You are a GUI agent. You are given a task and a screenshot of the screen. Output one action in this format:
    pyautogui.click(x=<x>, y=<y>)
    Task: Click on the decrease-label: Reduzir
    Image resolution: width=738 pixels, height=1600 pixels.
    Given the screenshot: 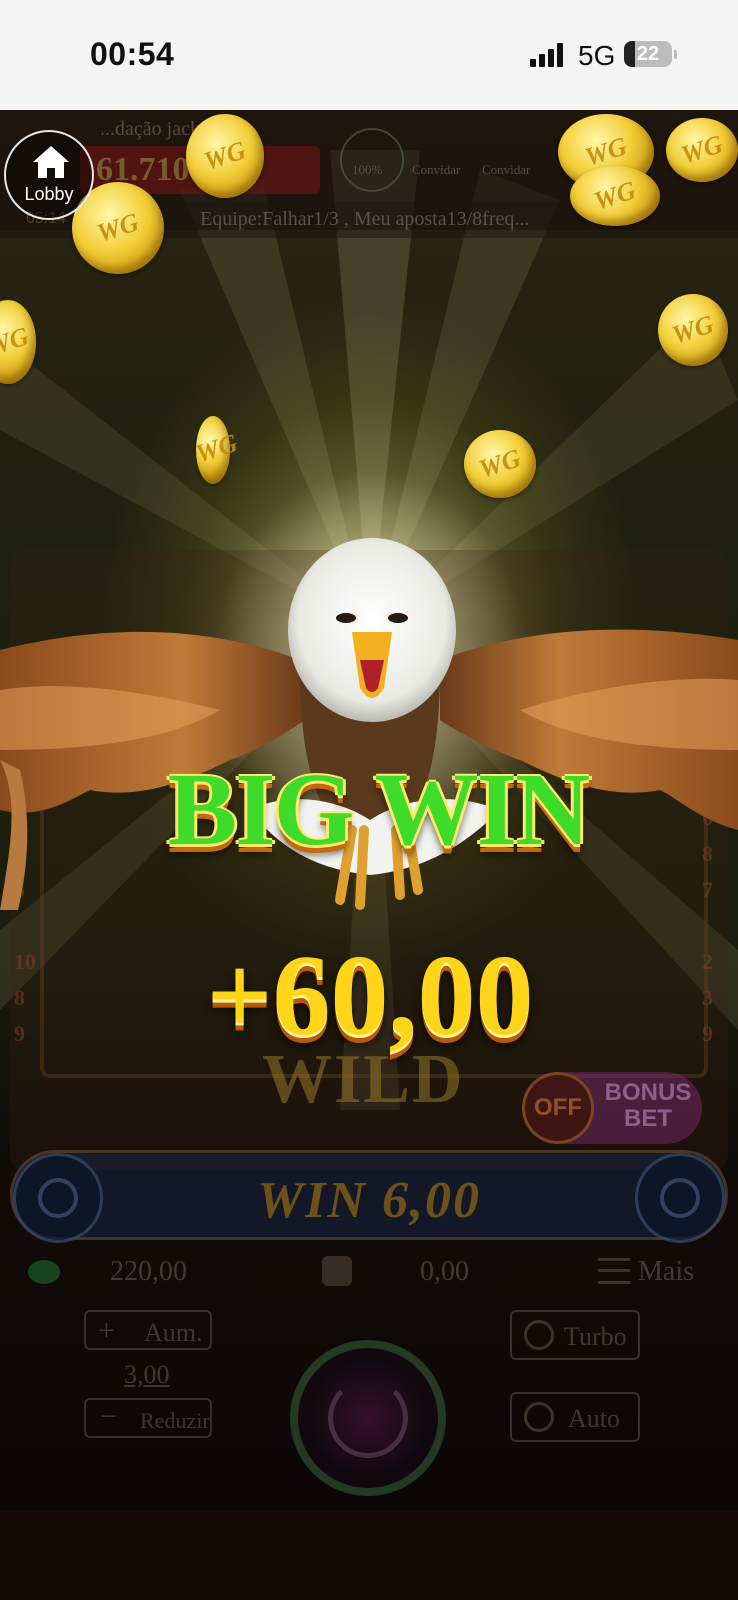 What is the action you would take?
    pyautogui.click(x=175, y=1420)
    